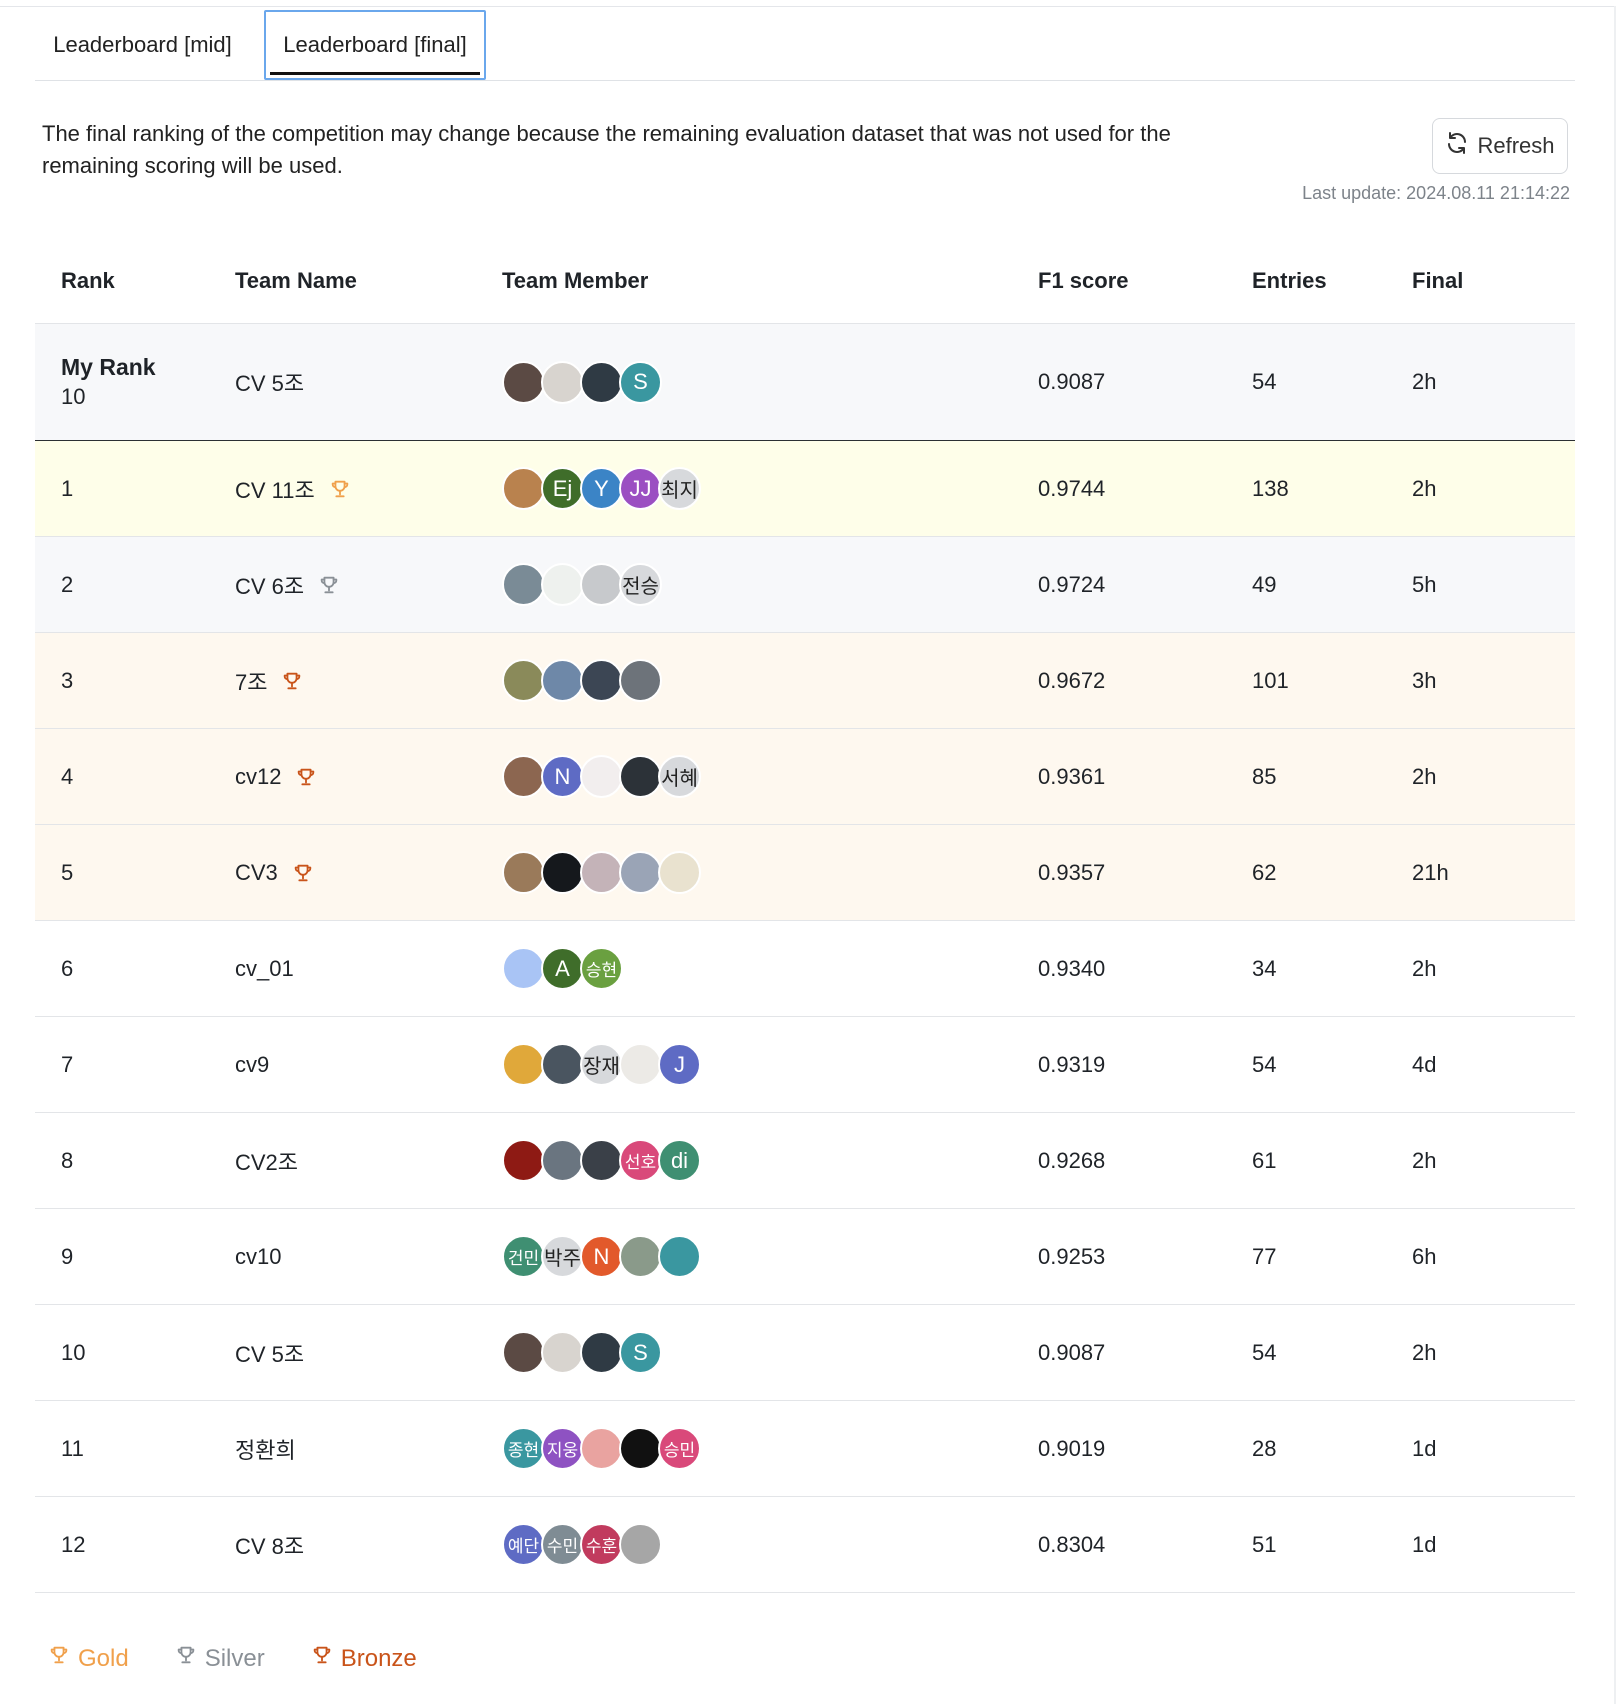 This screenshot has width=1618, height=1704. What do you see at coordinates (805, 45) in the screenshot?
I see `leaderboard-tabs: Leaderboard [mid] Leaderboard [final]` at bounding box center [805, 45].